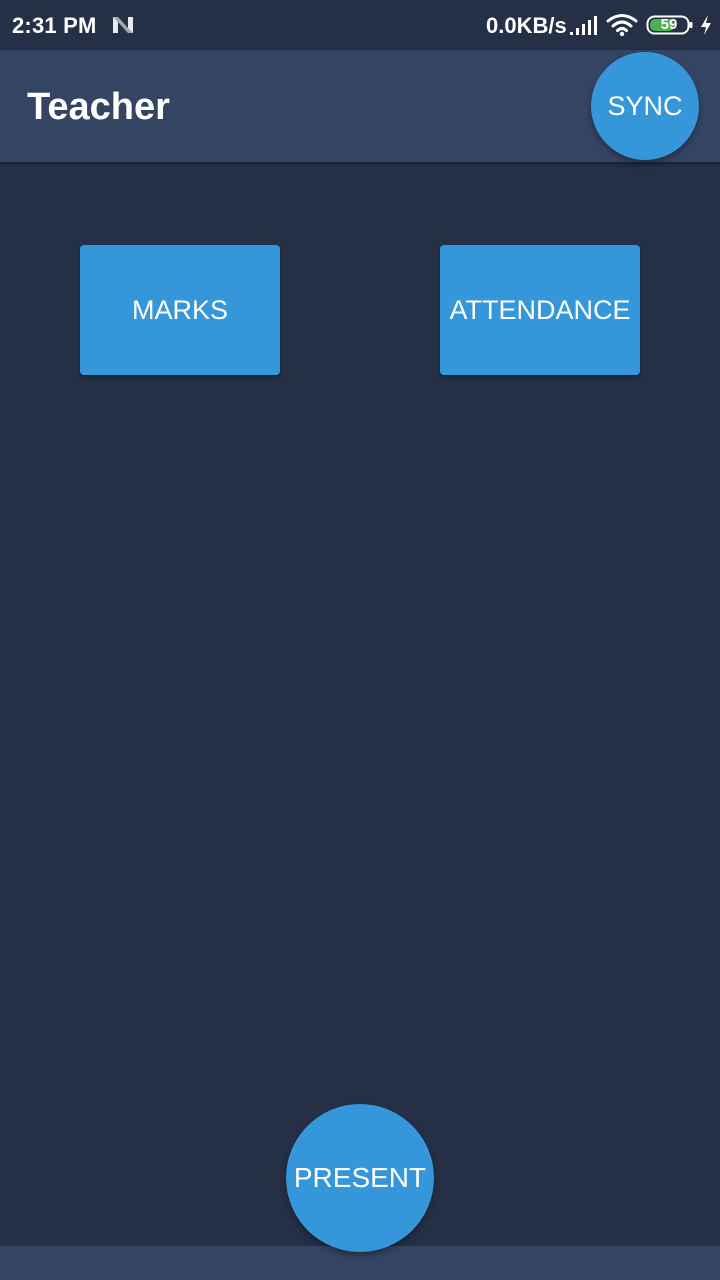 The height and width of the screenshot is (1280, 720). Describe the element at coordinates (669, 24) in the screenshot. I see `battery-level: 59` at that location.